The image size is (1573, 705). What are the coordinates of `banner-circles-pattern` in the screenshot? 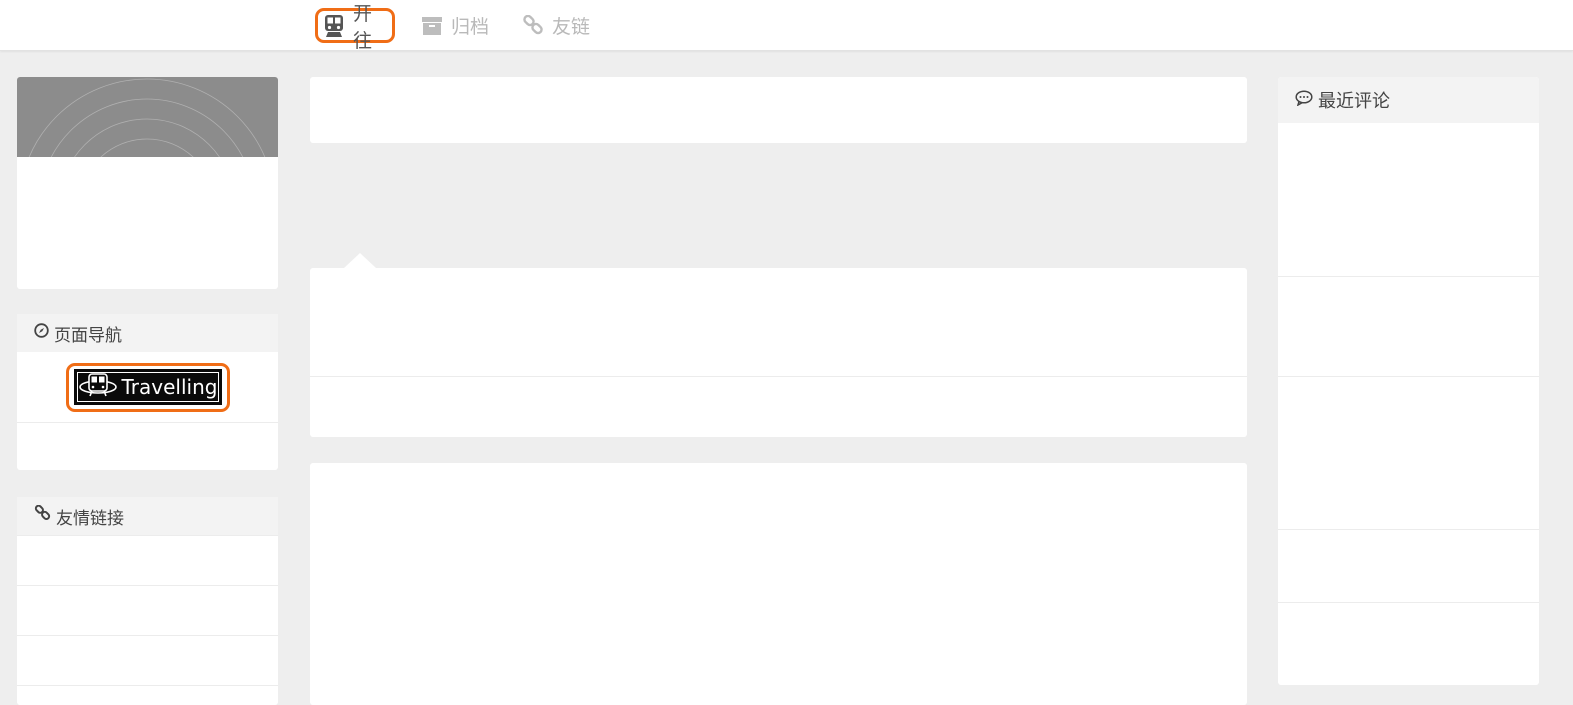 It's located at (147, 117).